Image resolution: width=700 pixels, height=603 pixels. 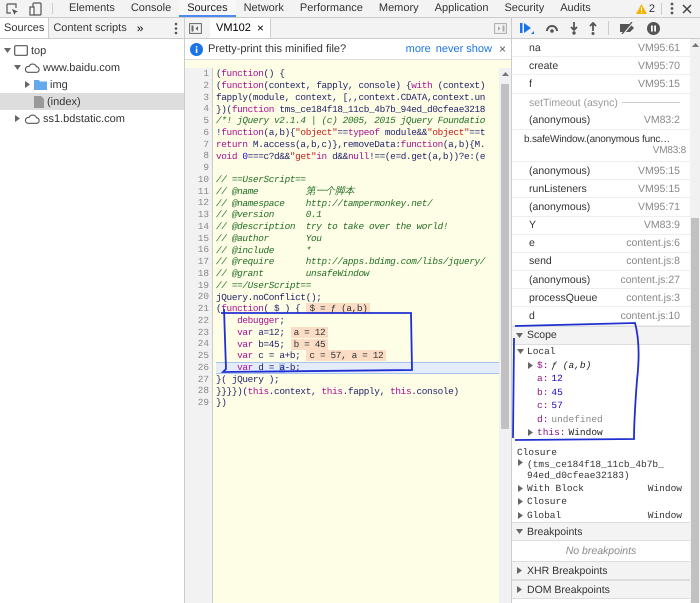 What do you see at coordinates (240, 28) in the screenshot?
I see `file-tab: VM102 ×` at bounding box center [240, 28].